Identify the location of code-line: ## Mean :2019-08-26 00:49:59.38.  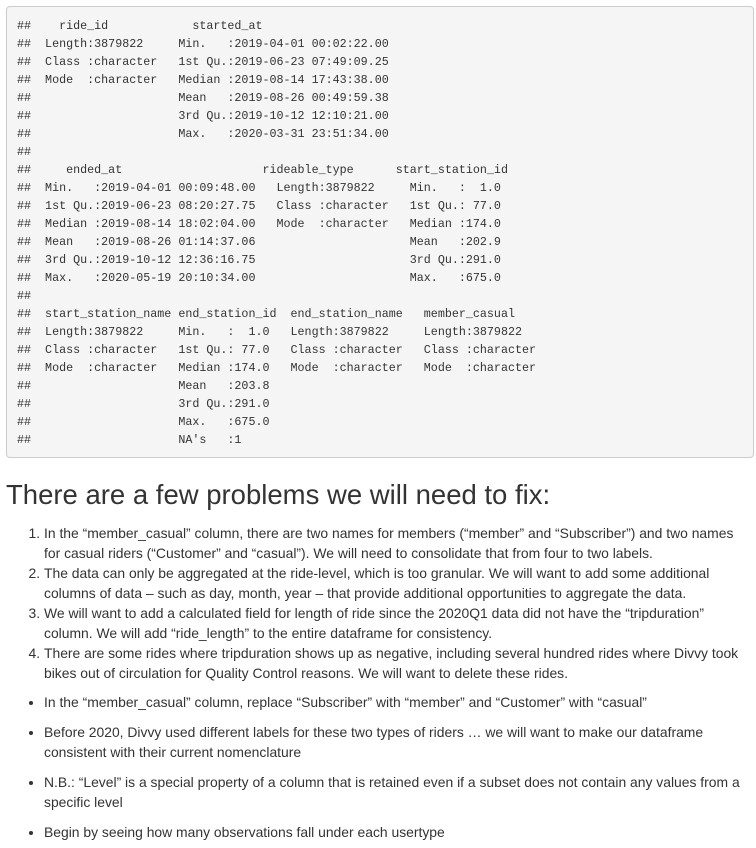
(210, 98).